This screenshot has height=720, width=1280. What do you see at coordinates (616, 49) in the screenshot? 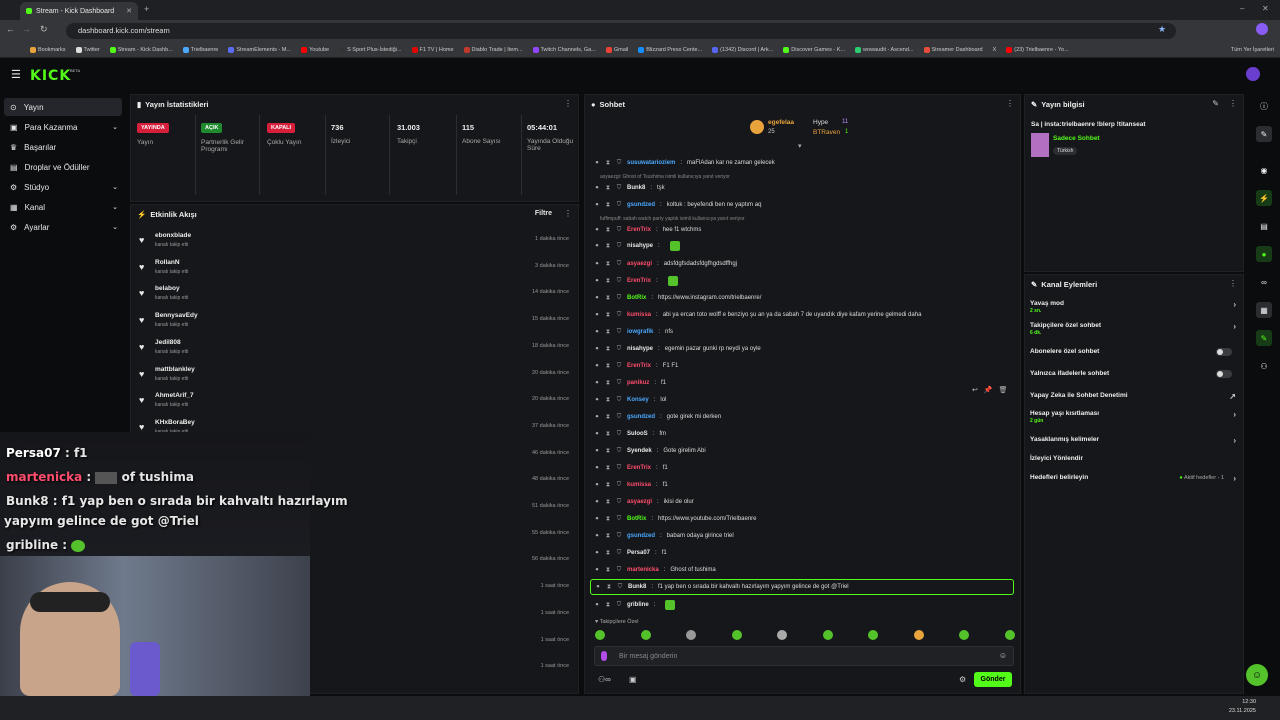
I see `bookmark-item: Gmail` at bounding box center [616, 49].